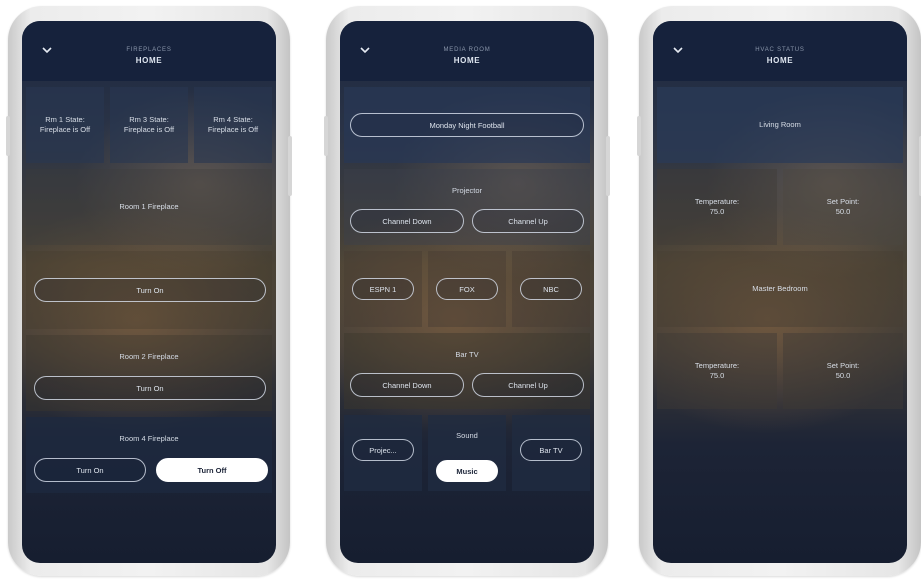  I want to click on living-temp: Temperature: 75.0, so click(717, 207).